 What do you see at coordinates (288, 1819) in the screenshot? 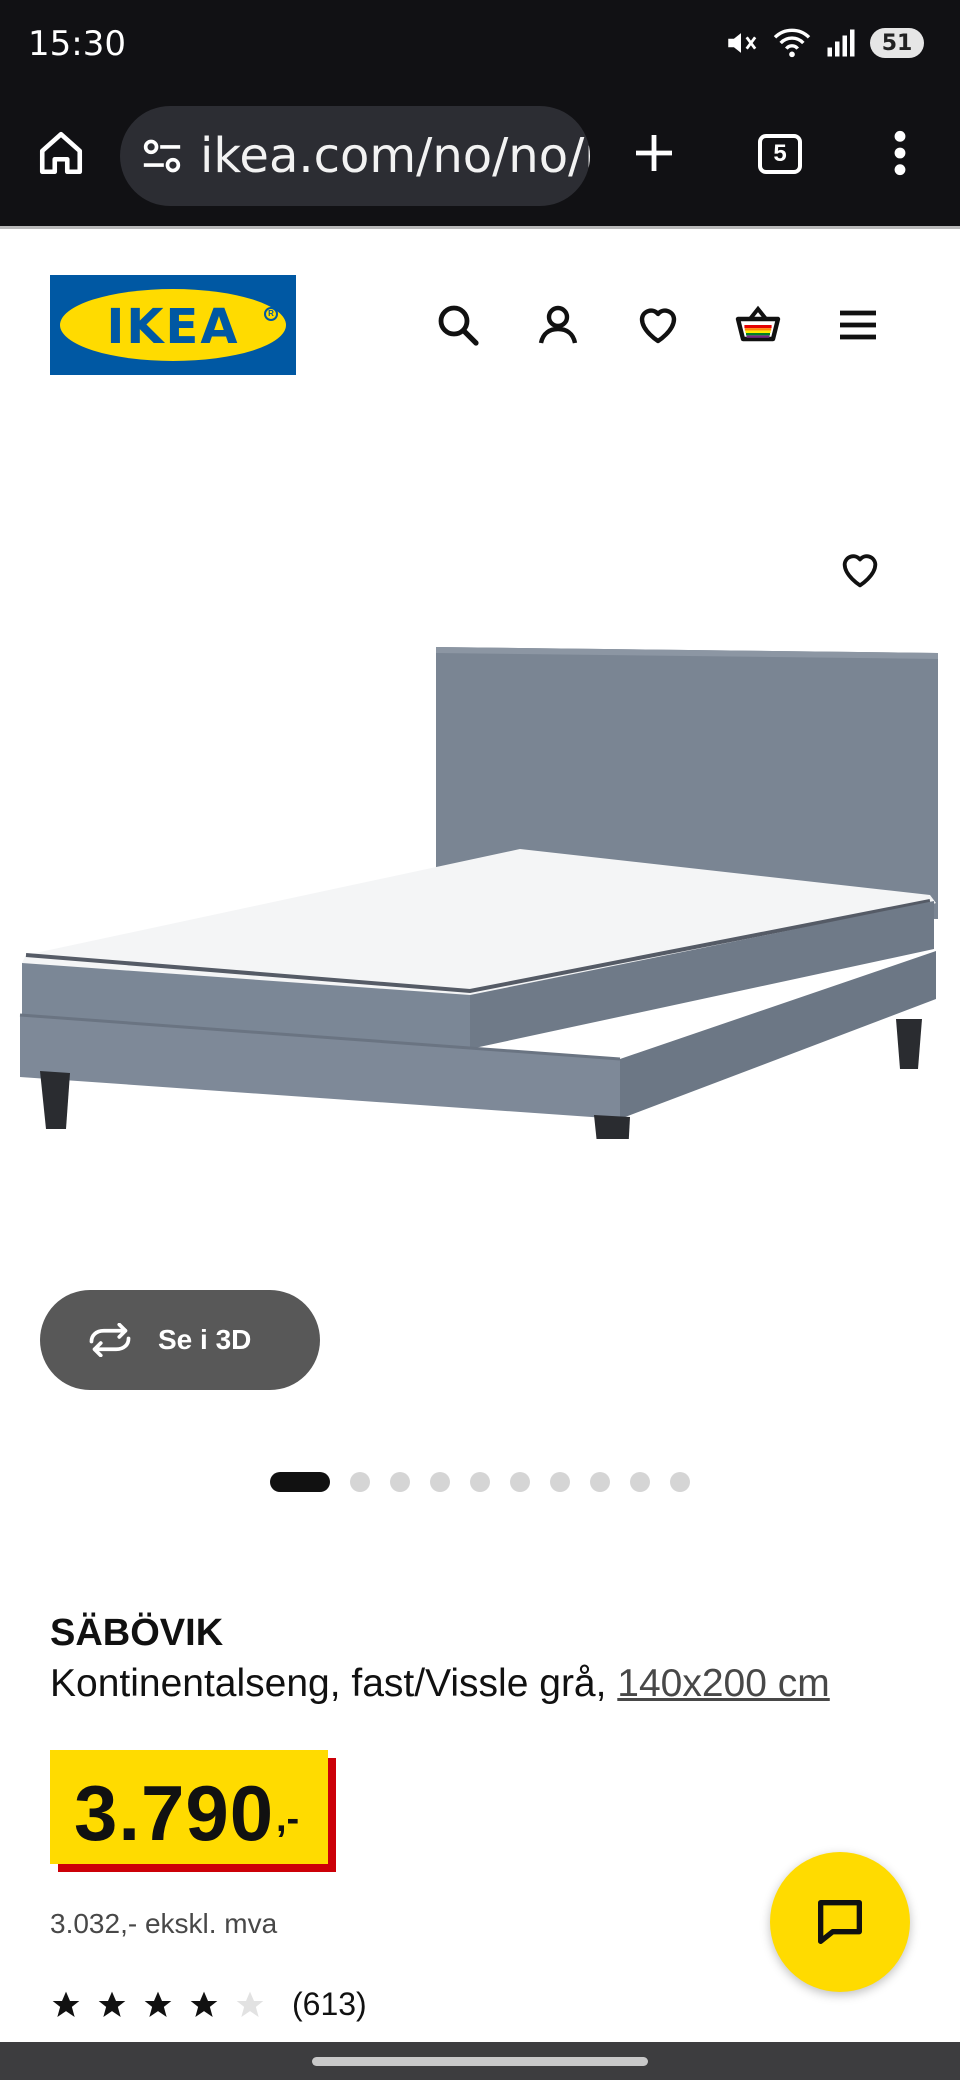
I see `price-suffix: ,-` at bounding box center [288, 1819].